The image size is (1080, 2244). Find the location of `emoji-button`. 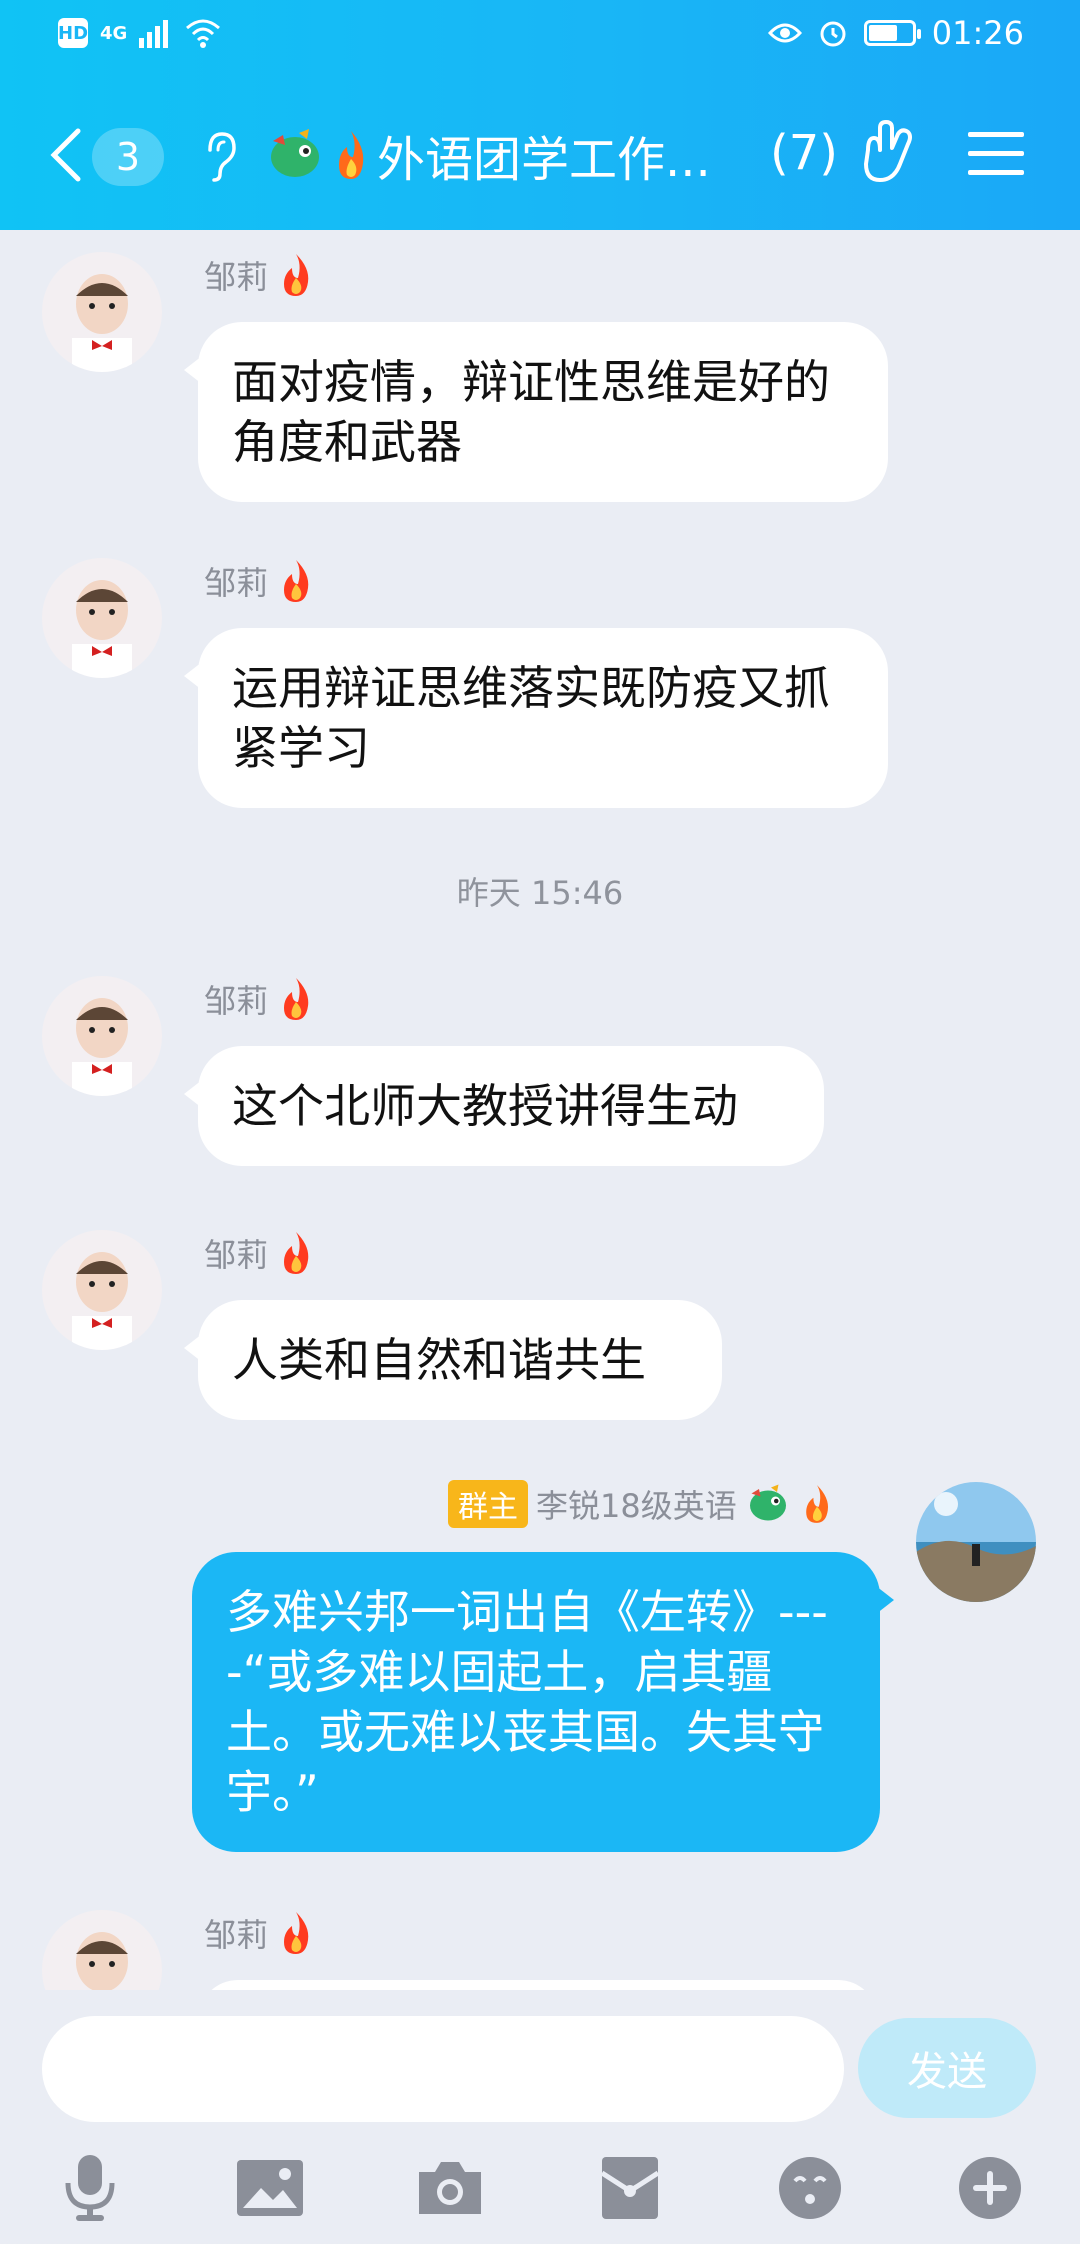

emoji-button is located at coordinates (810, 2188).